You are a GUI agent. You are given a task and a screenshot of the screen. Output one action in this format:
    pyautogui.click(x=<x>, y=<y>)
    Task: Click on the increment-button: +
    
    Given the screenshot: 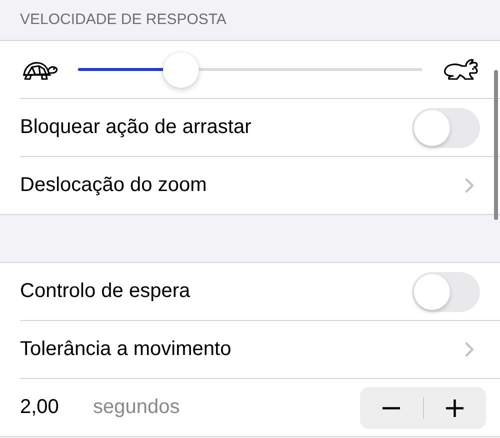 What is the action you would take?
    pyautogui.click(x=455, y=407)
    